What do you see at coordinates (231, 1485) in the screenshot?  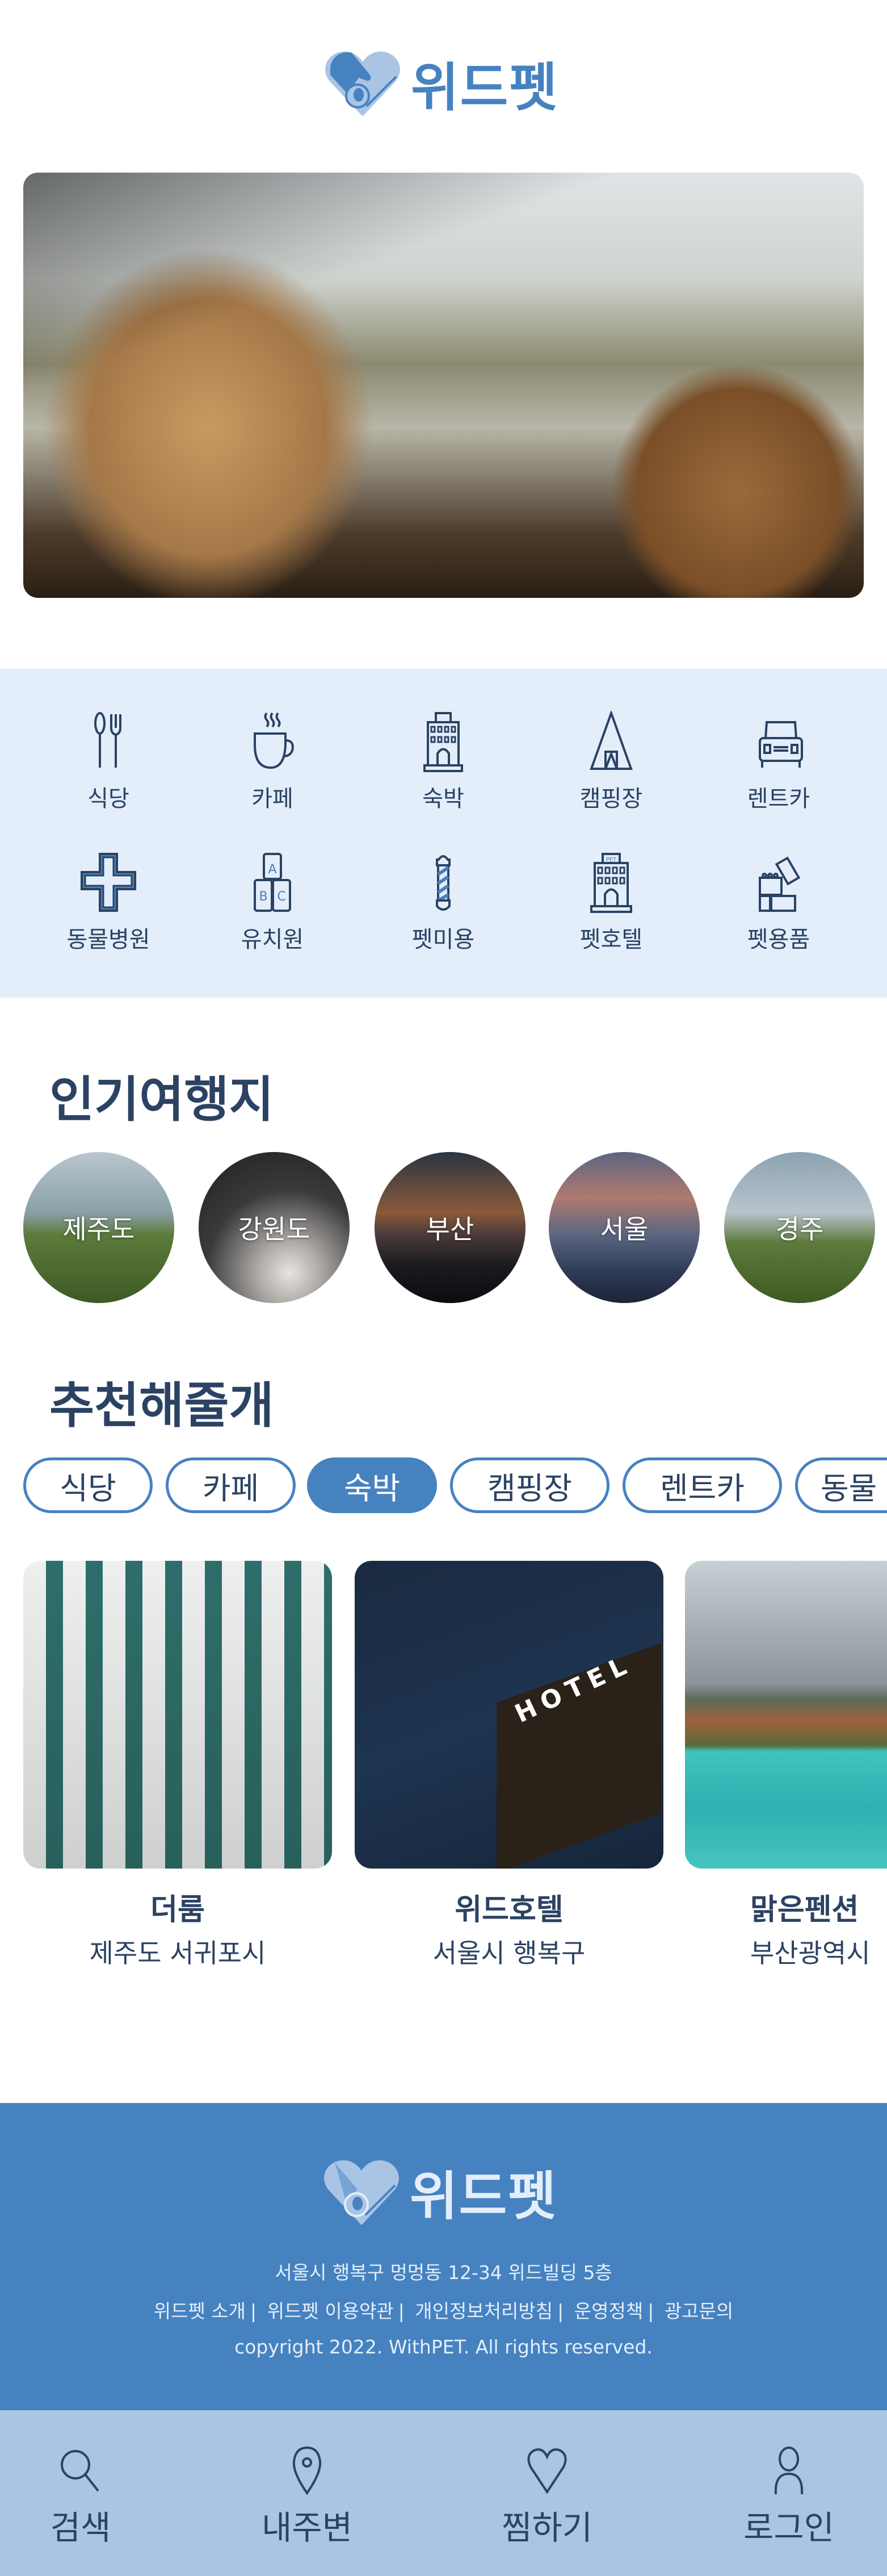 I see `filter-pill-cafe: 카페` at bounding box center [231, 1485].